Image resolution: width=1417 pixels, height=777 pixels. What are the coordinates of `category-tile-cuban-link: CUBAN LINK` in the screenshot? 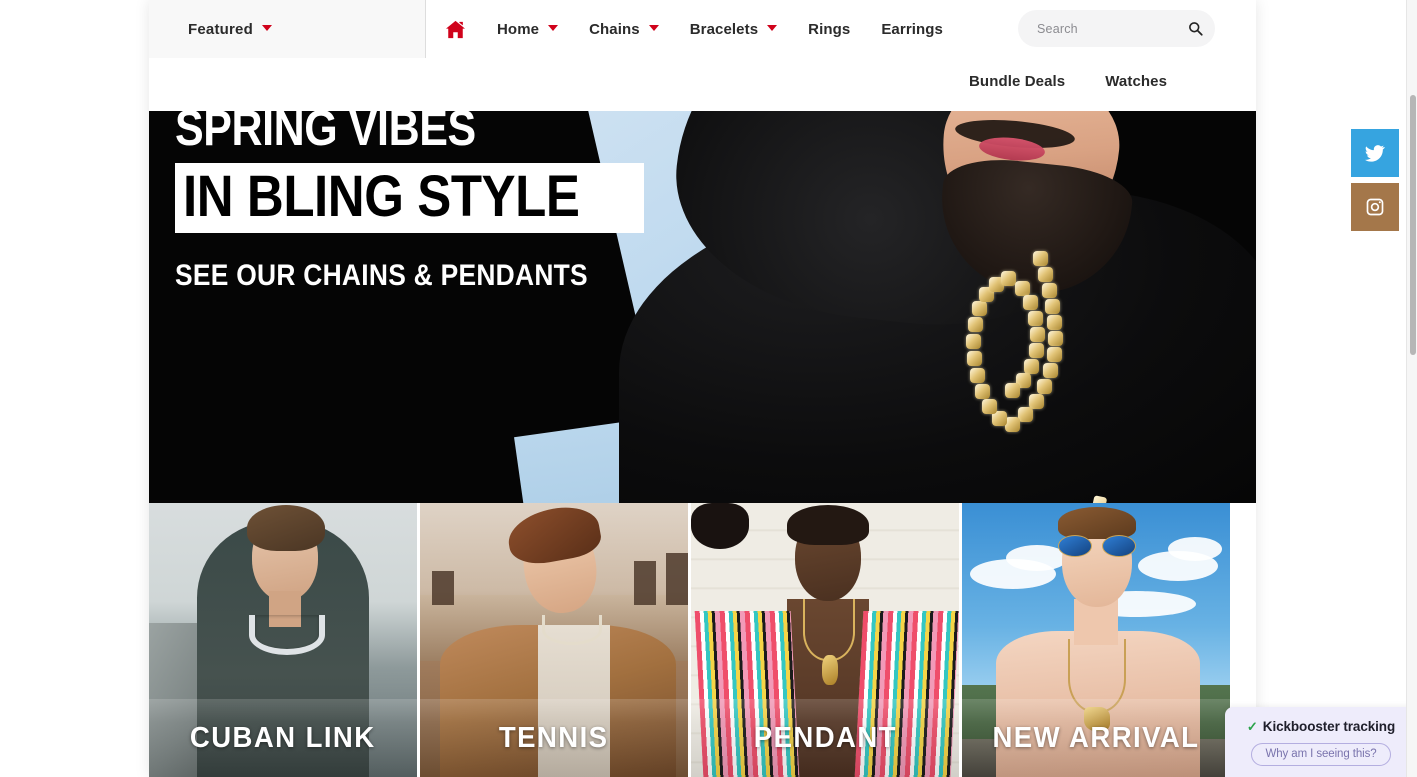 It's located at (283, 640).